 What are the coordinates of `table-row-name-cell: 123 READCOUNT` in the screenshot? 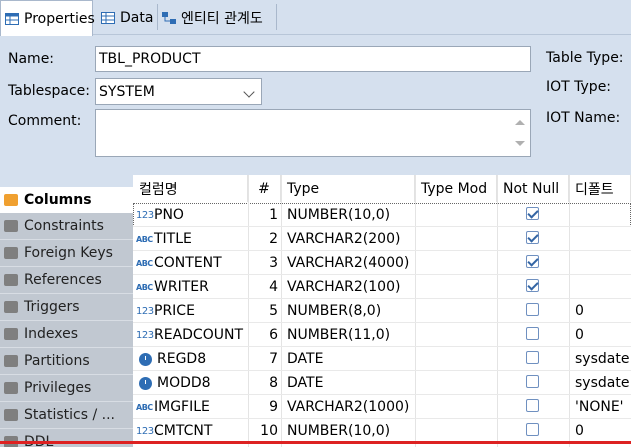 It's located at (191, 335).